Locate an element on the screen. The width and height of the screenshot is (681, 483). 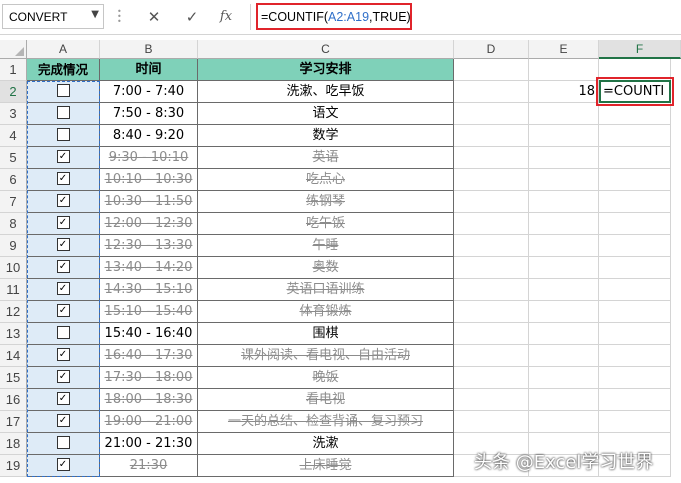
cell-f17 is located at coordinates (635, 422).